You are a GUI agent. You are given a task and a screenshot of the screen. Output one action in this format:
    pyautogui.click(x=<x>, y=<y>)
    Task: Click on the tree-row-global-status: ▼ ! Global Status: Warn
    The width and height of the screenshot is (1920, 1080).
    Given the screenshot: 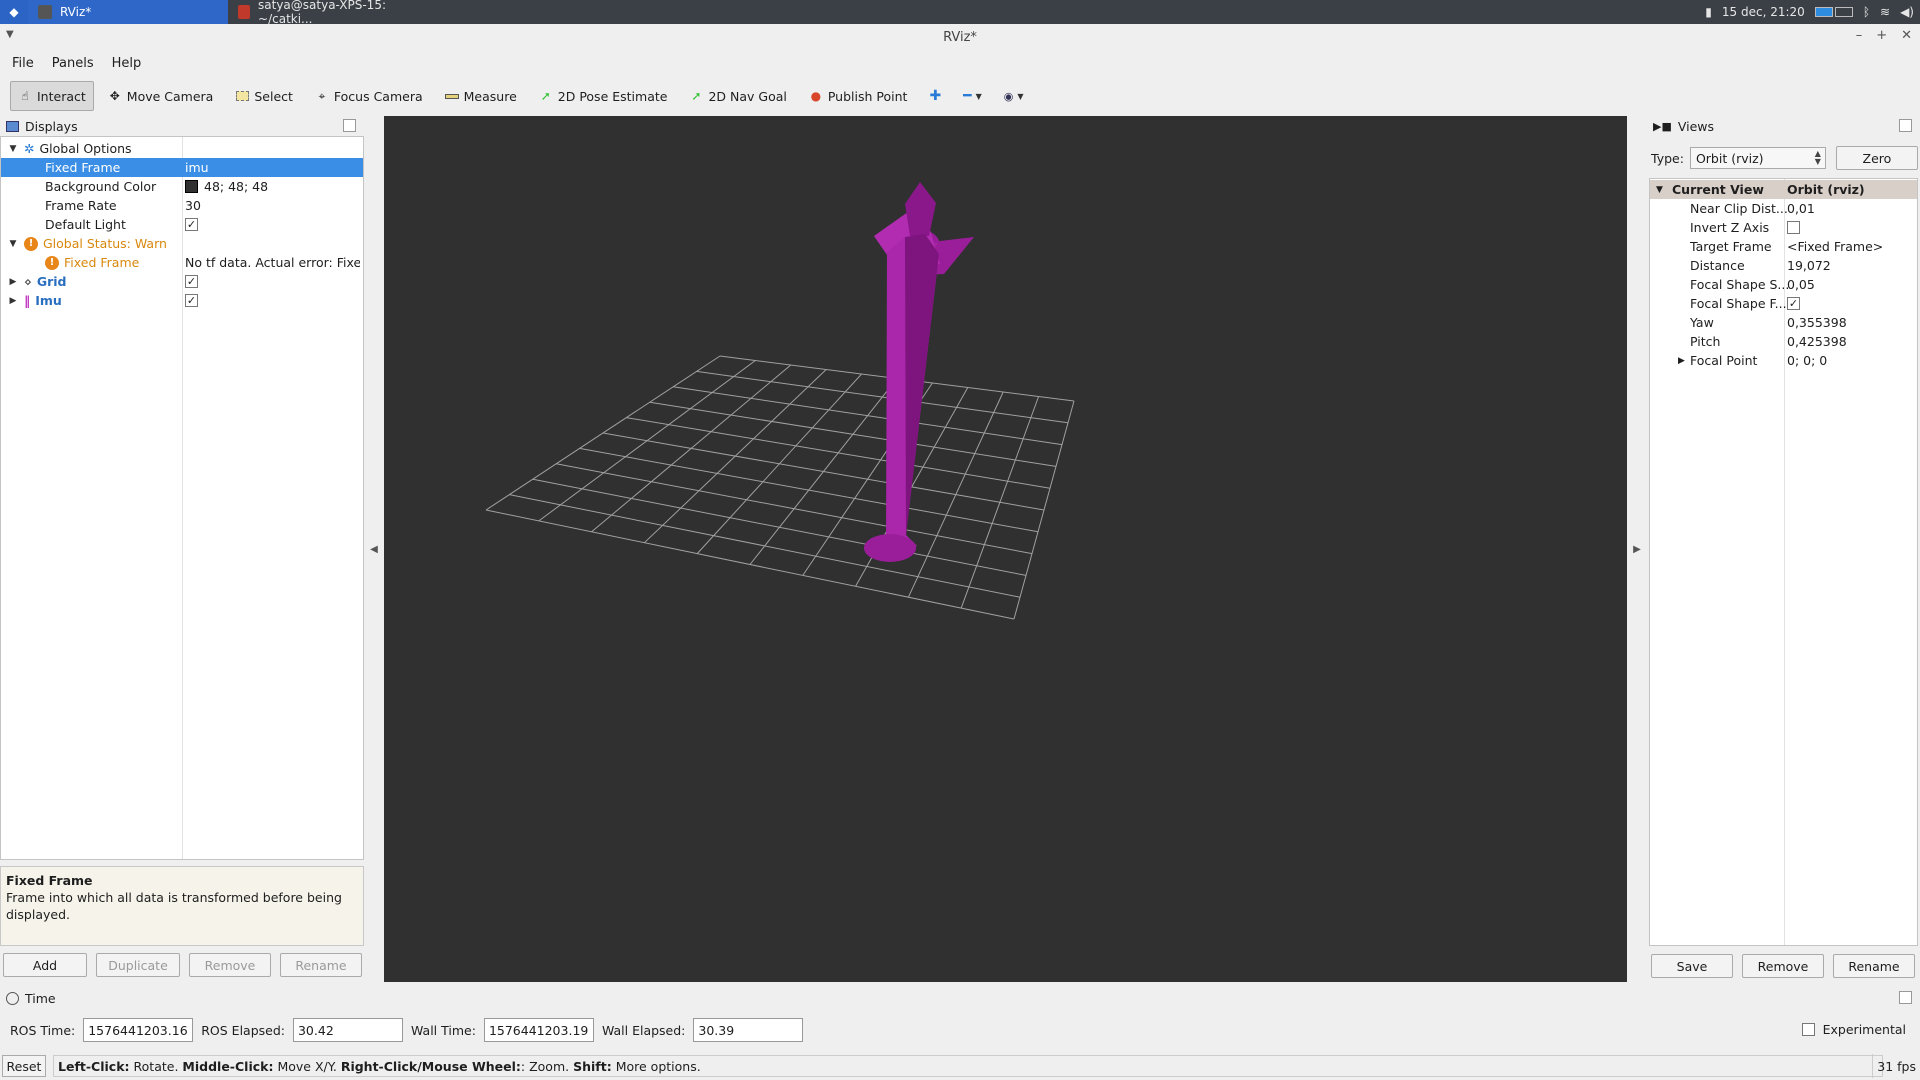 What is the action you would take?
    pyautogui.click(x=182, y=243)
    